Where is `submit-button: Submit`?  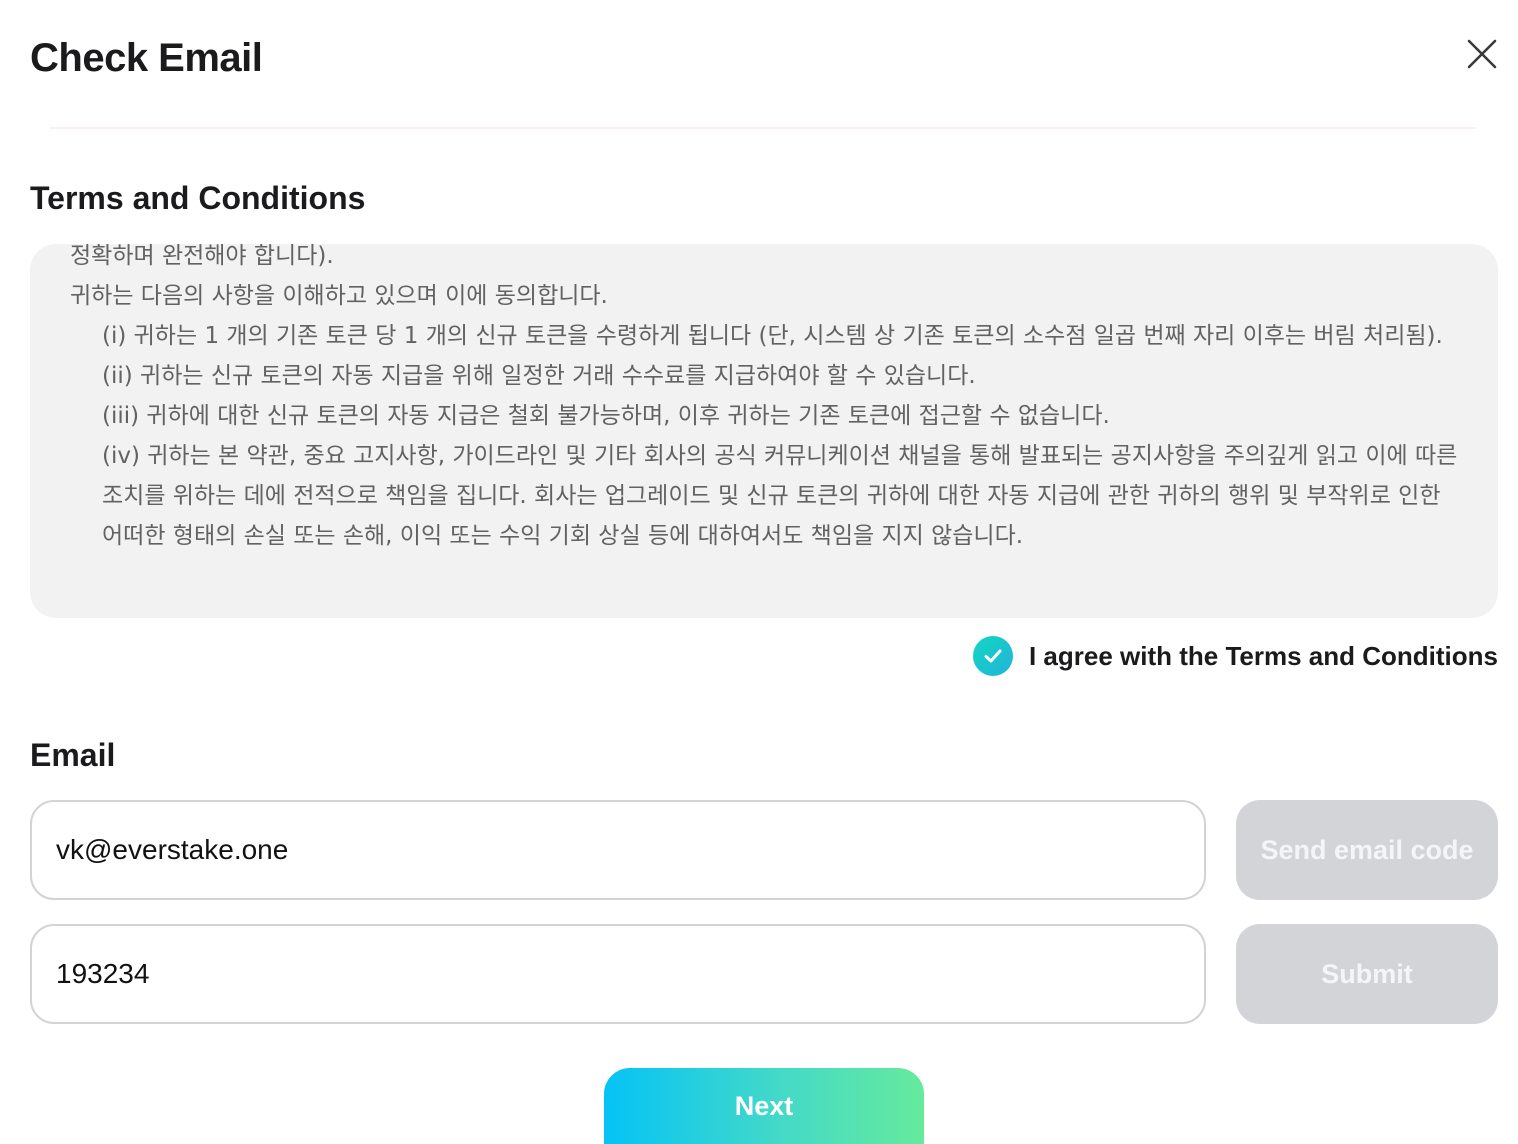
submit-button: Submit is located at coordinates (1367, 974).